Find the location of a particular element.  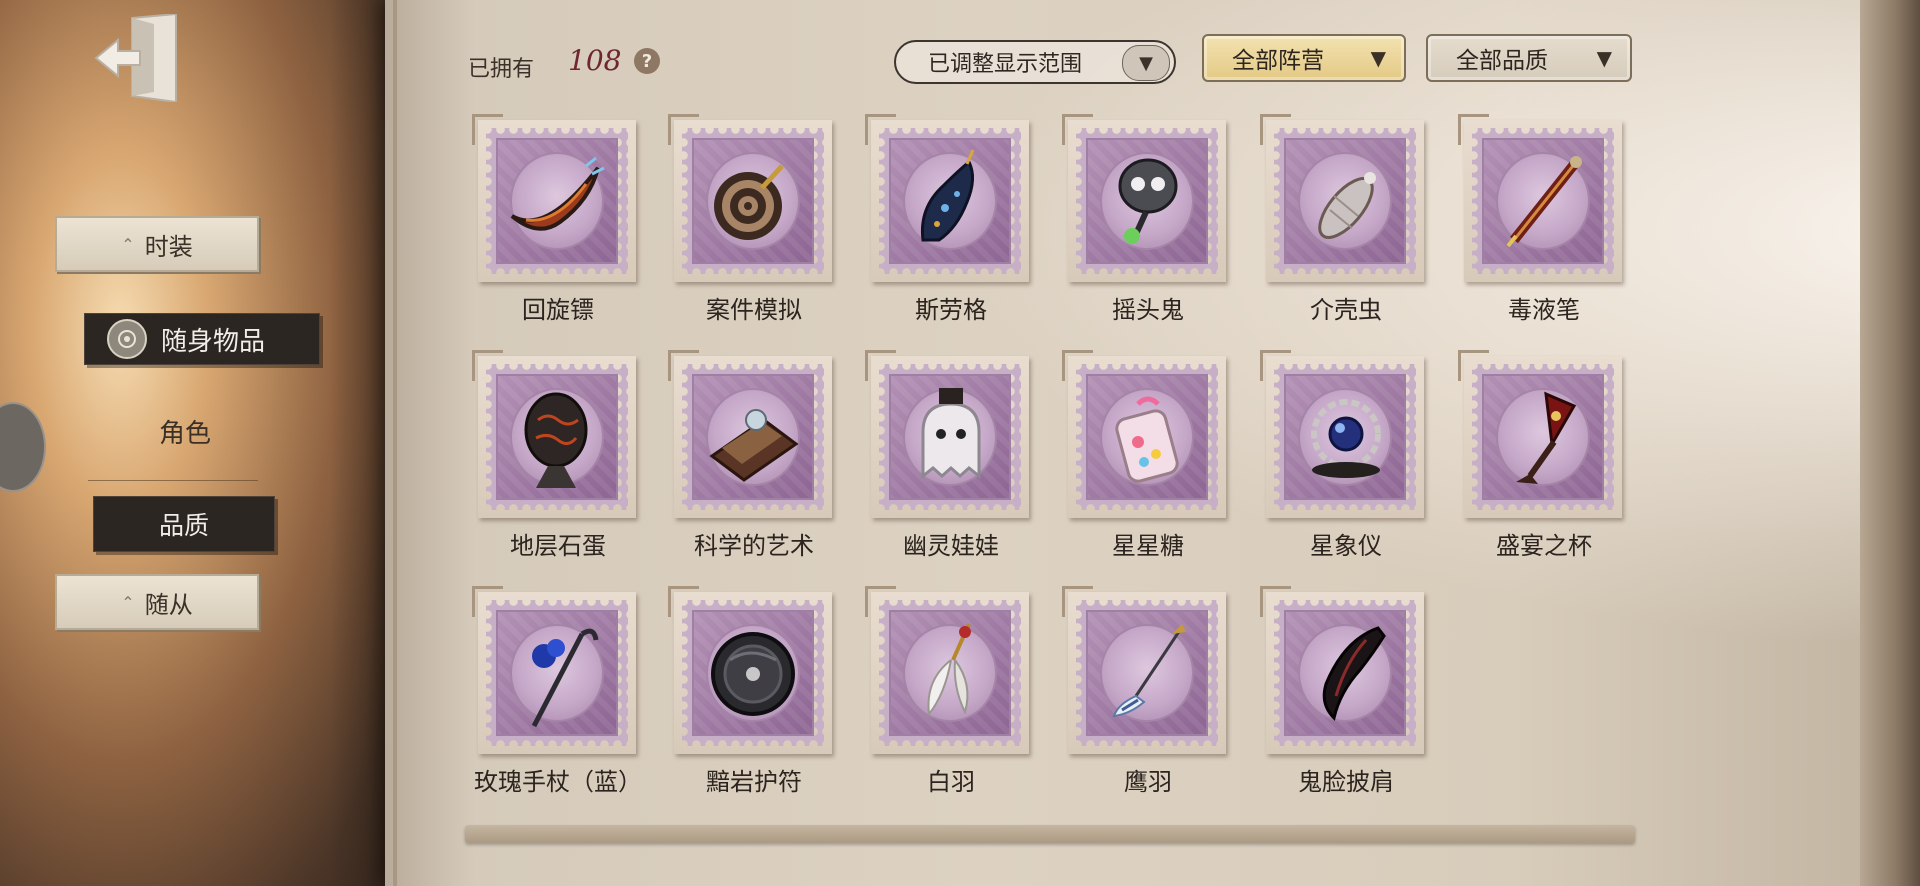

item-name: 鬼脸披肩 is located at coordinates (1346, 782).